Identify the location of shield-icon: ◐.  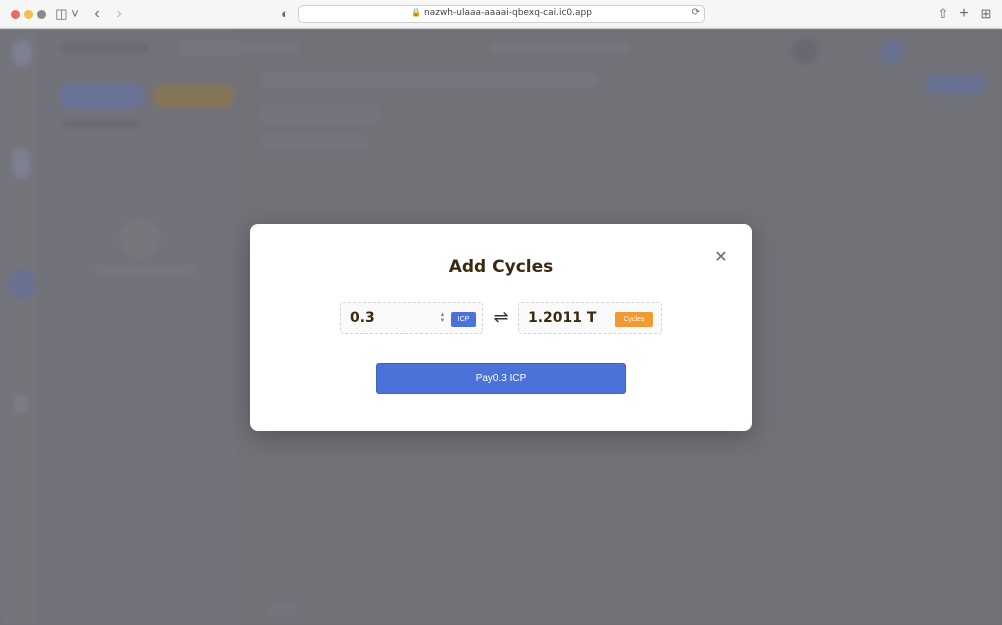
(285, 14).